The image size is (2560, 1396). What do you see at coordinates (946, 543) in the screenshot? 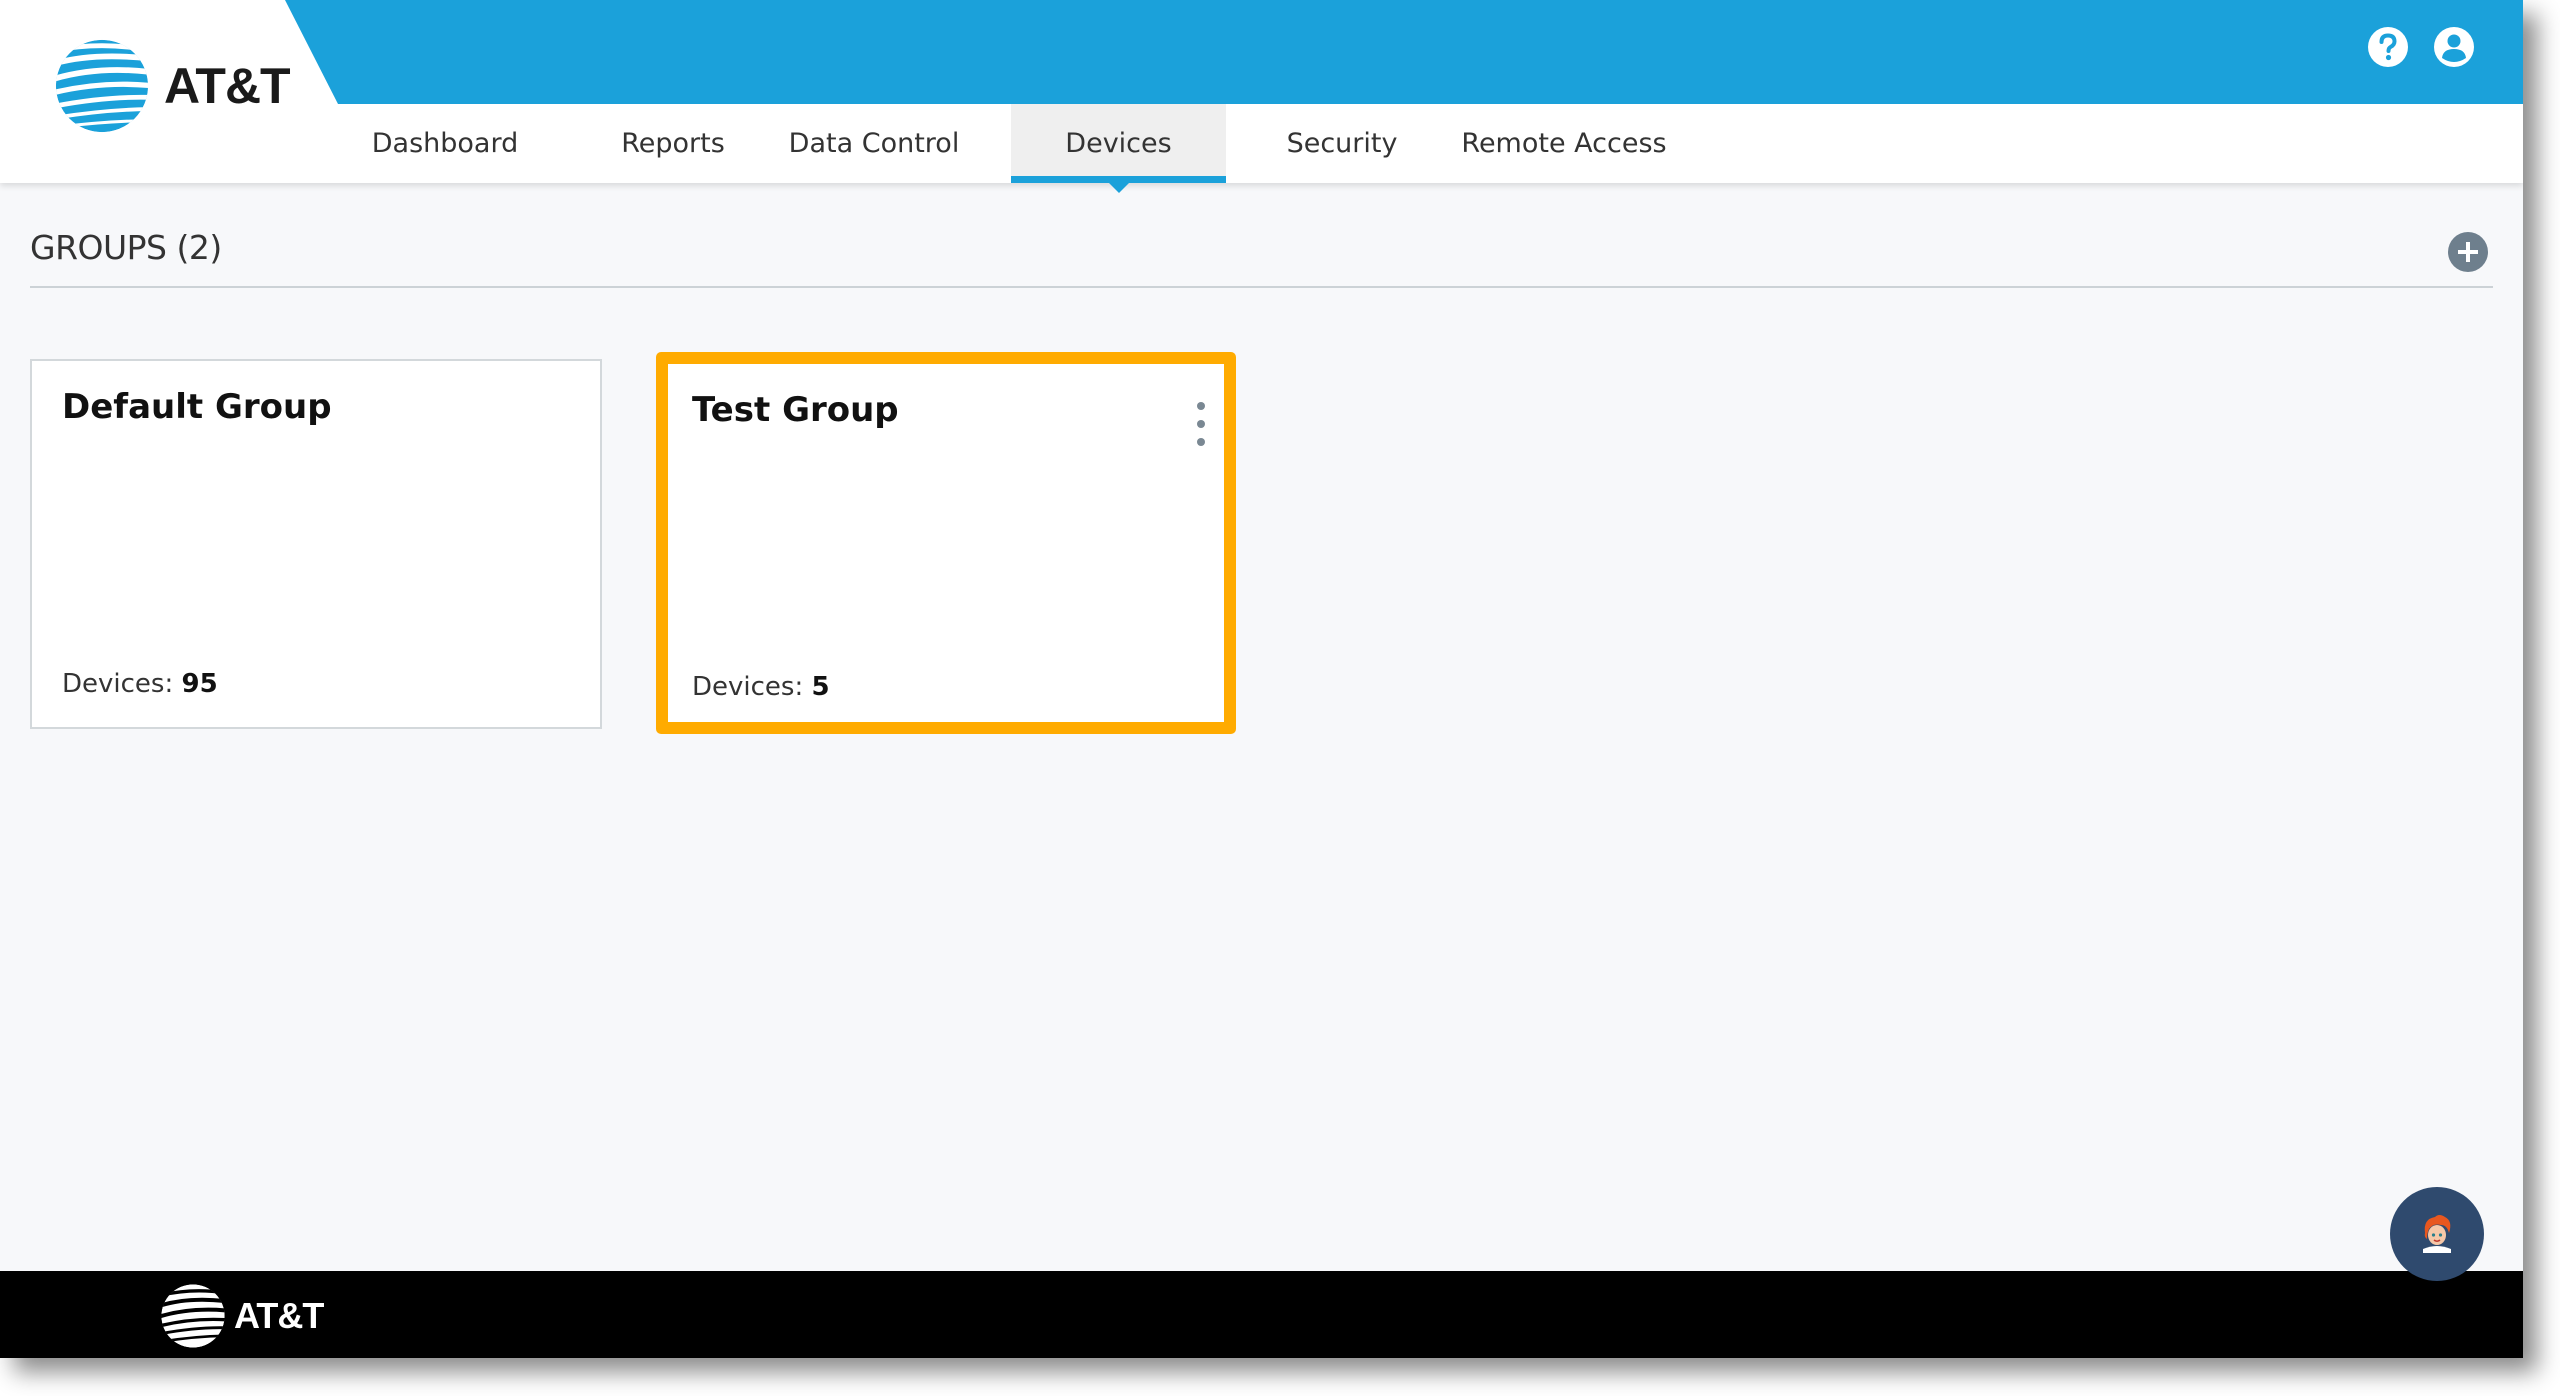
I see `group-card-test: Test Group Devices: 5` at bounding box center [946, 543].